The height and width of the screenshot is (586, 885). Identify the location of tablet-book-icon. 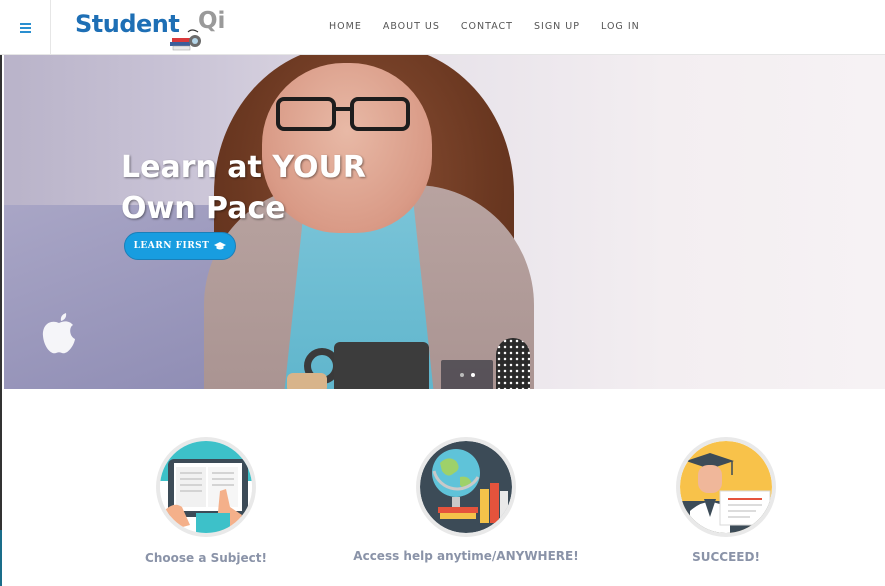
(206, 487).